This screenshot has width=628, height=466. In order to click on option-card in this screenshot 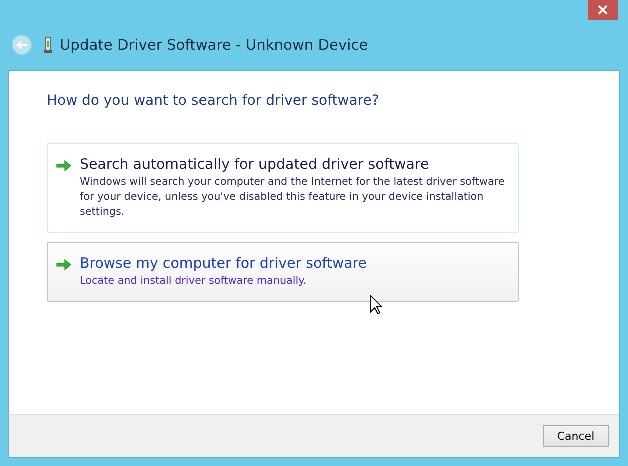, I will do `click(283, 188)`.